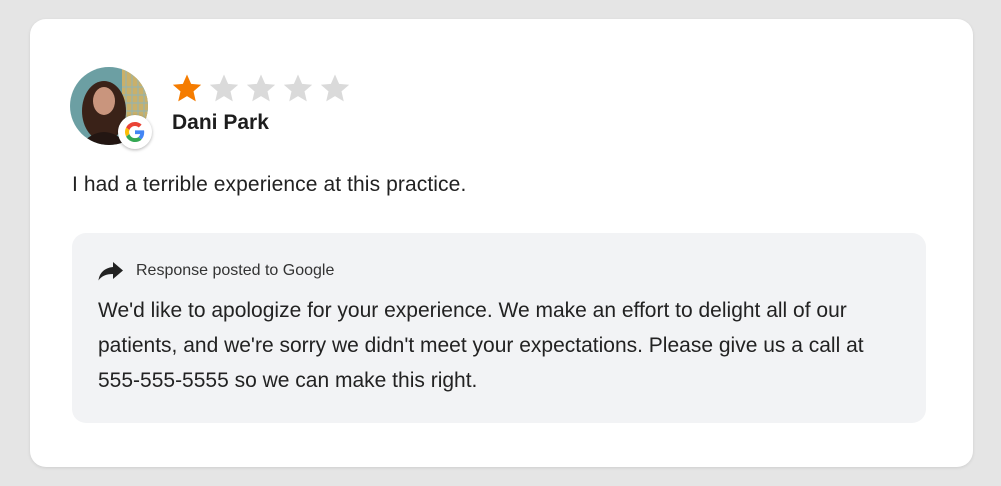 The width and height of the screenshot is (1001, 486). I want to click on response-header: Response posted to Google, so click(216, 271).